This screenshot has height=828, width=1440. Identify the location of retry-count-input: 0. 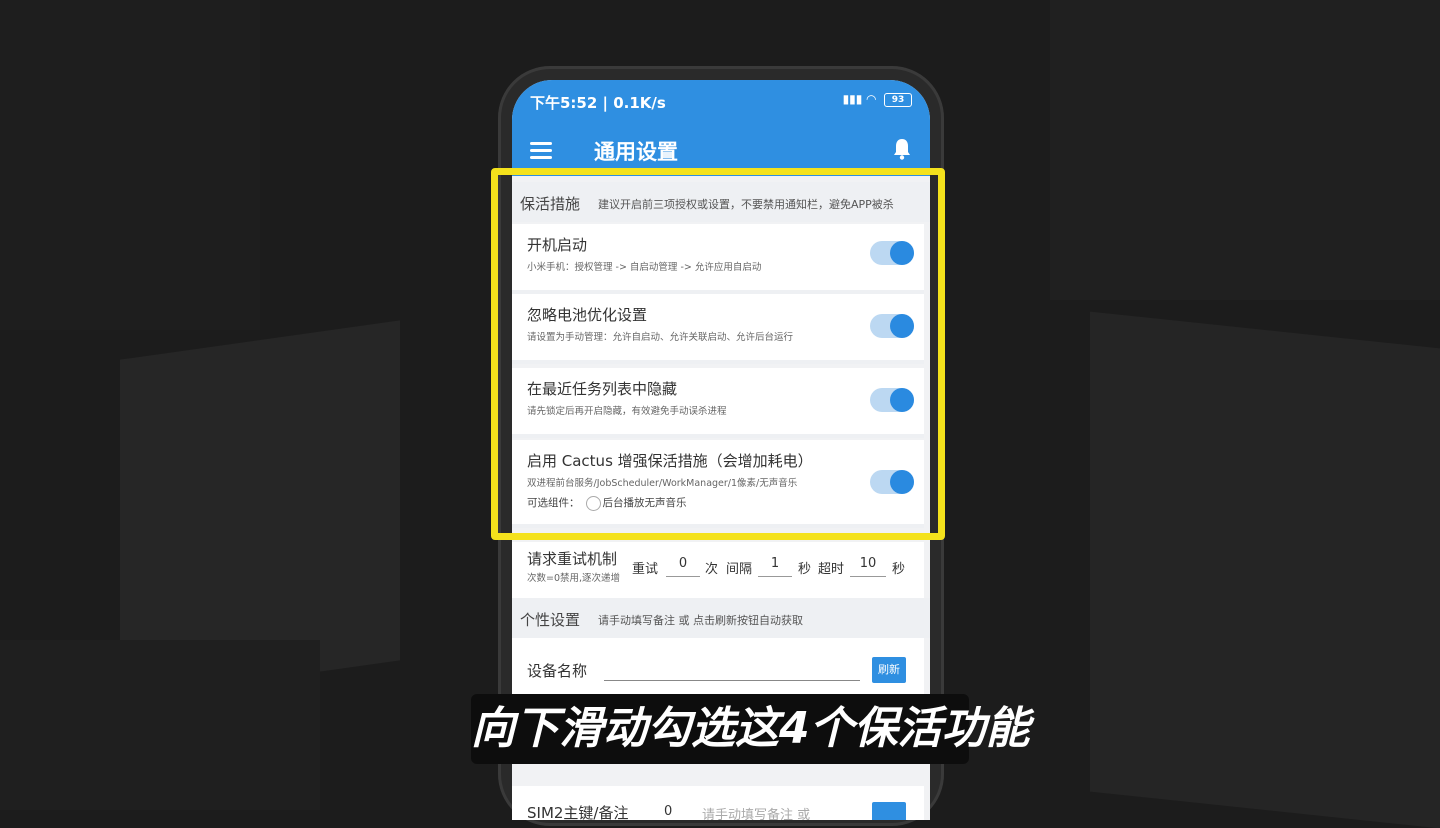
(683, 566).